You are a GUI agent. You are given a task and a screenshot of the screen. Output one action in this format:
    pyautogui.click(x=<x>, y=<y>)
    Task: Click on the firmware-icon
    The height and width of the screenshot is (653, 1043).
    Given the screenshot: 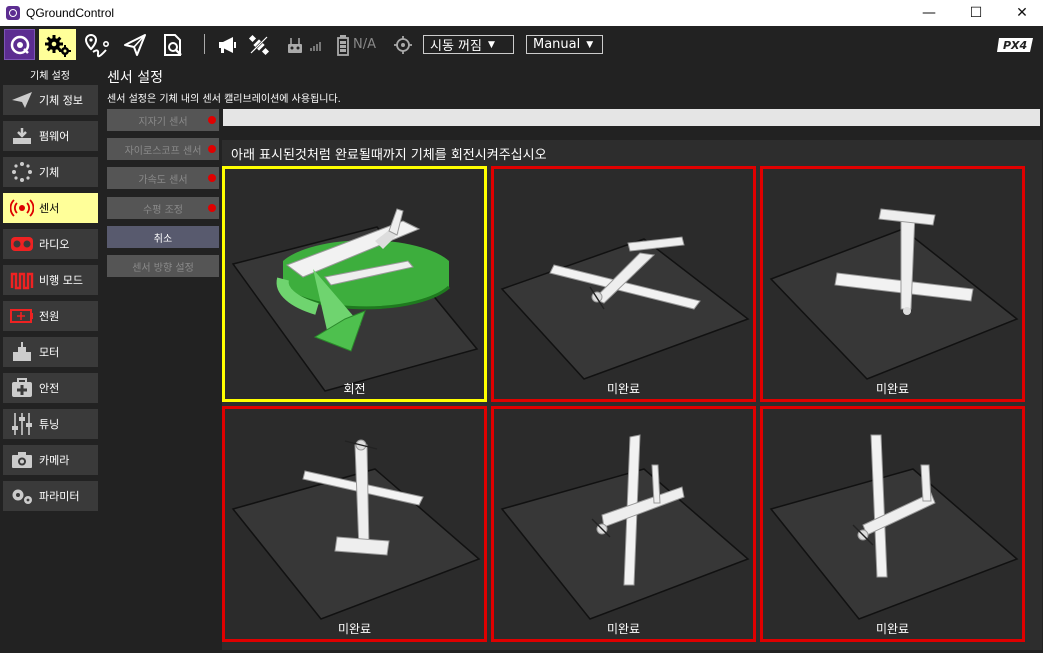 What is the action you would take?
    pyautogui.click(x=22, y=136)
    